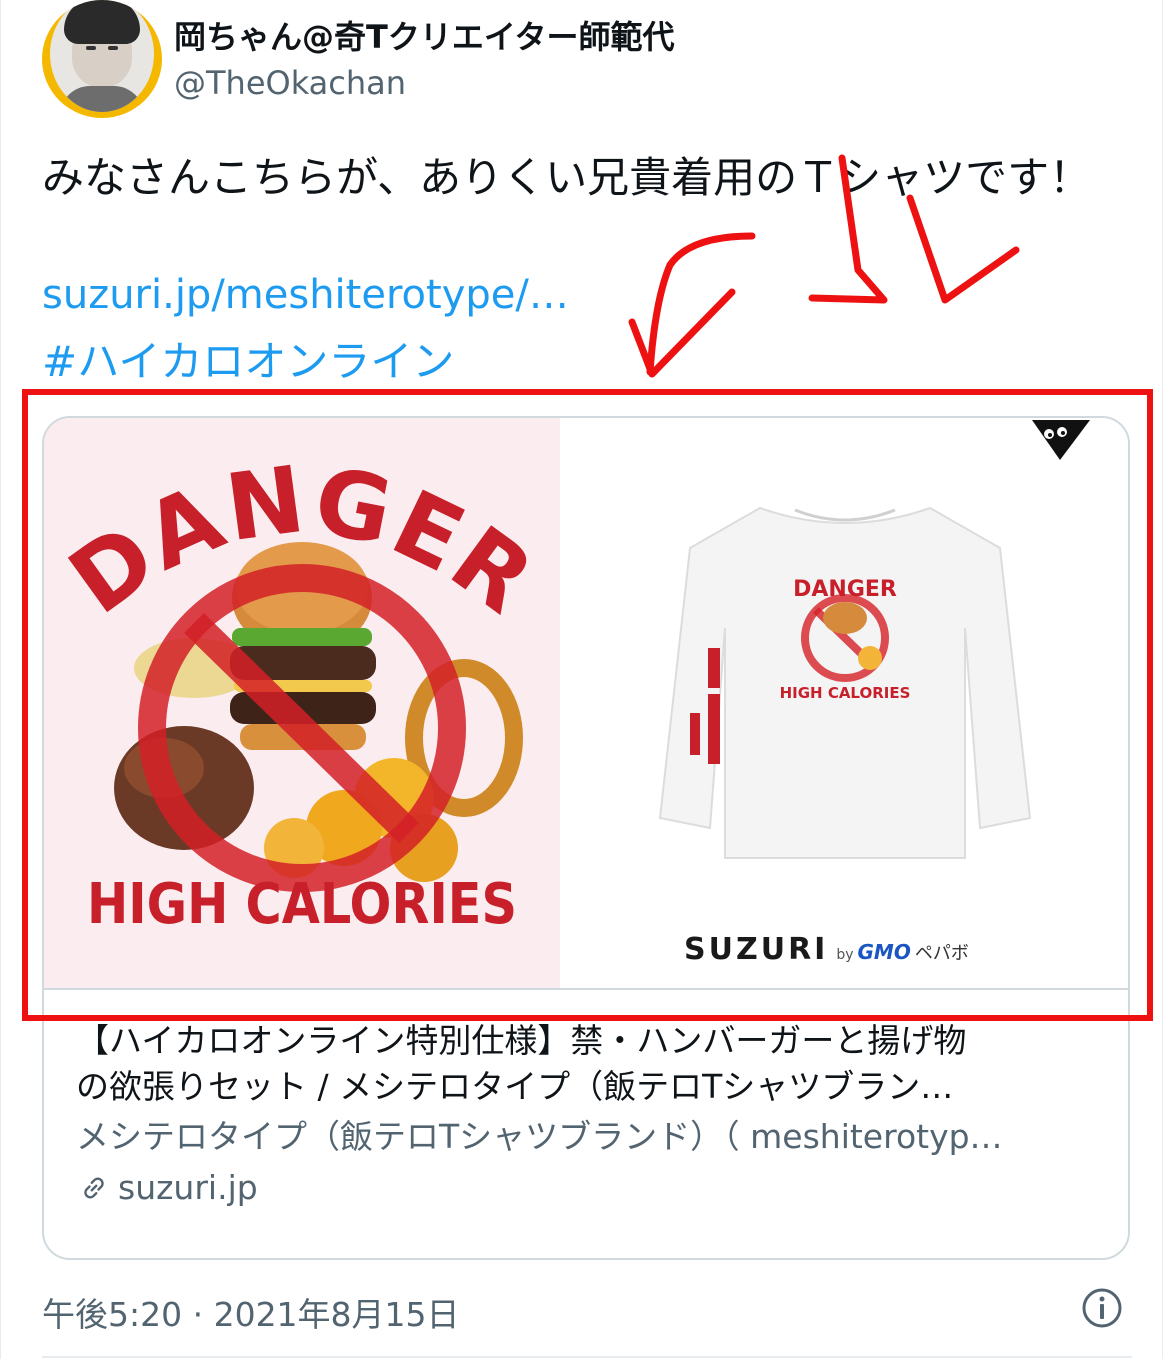 The image size is (1164, 1359). Describe the element at coordinates (424, 35) in the screenshot. I see `author-display-name: 岡ちゃん@奇Tクリエイター師範代` at that location.